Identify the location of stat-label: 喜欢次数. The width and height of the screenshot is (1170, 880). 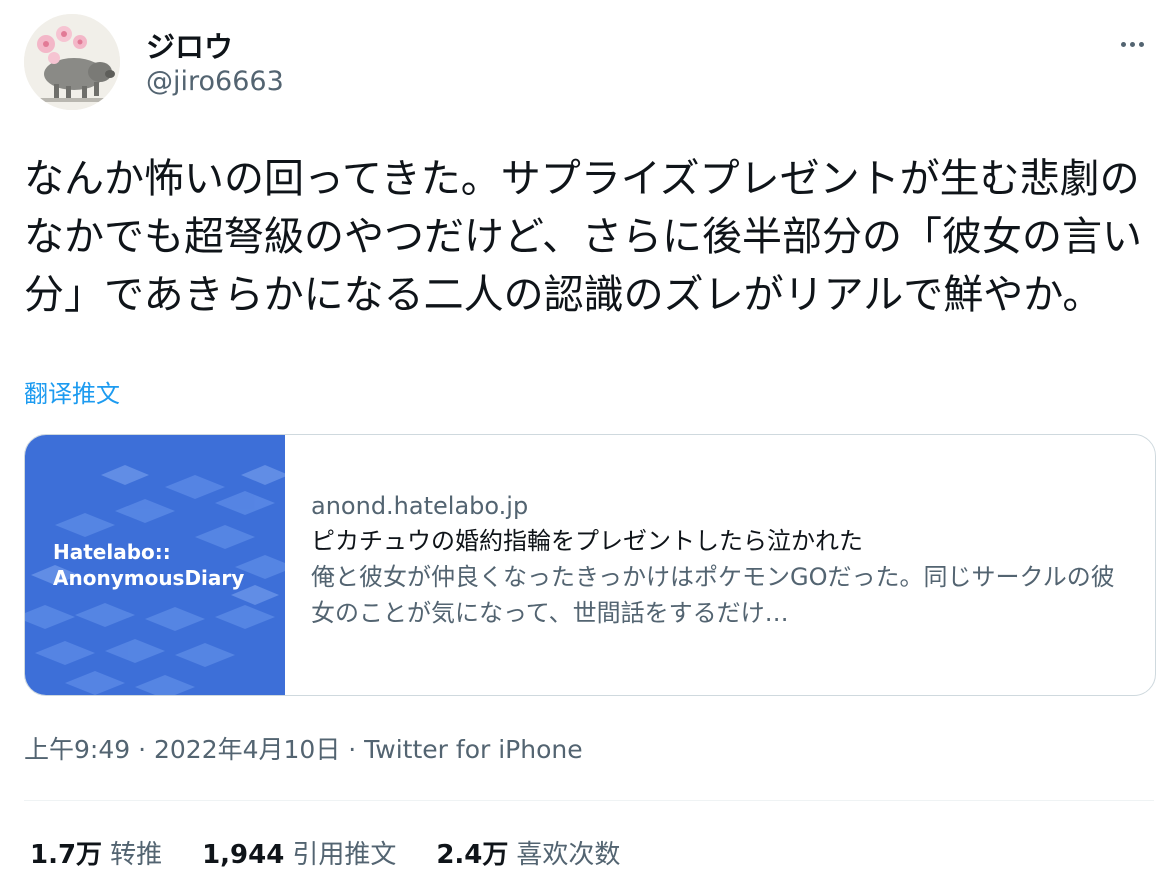
(568, 855).